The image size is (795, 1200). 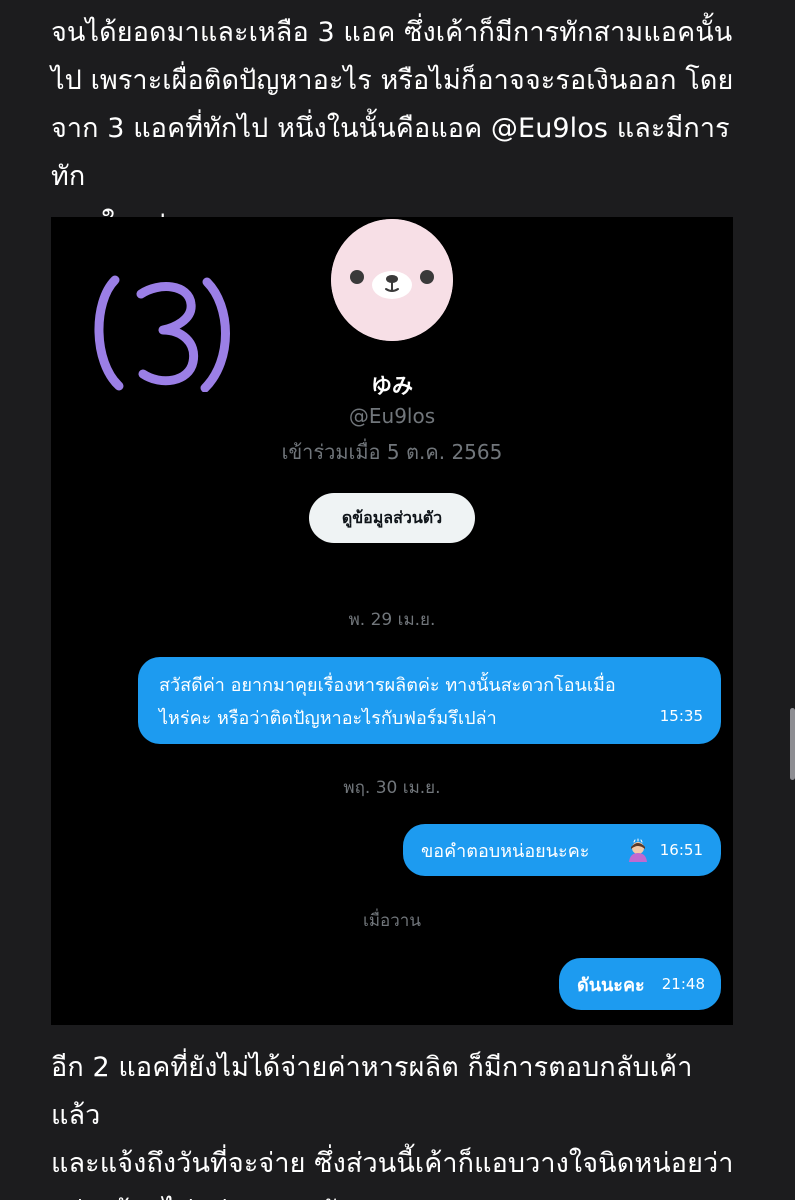 I want to click on profile-handle: @Eu9los, so click(x=392, y=416).